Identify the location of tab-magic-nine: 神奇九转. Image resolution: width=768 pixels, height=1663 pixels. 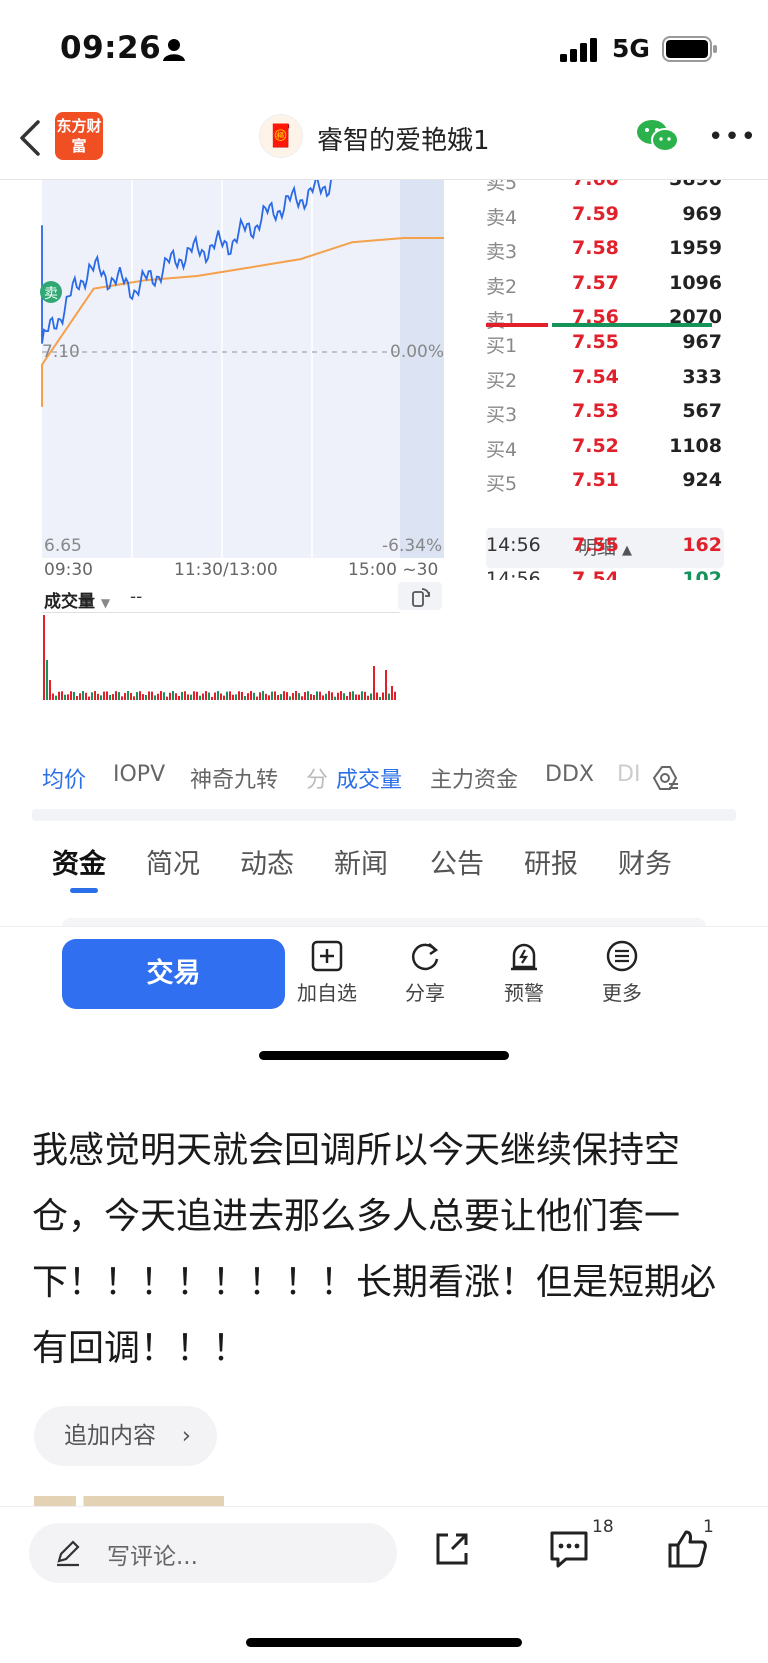
(234, 778).